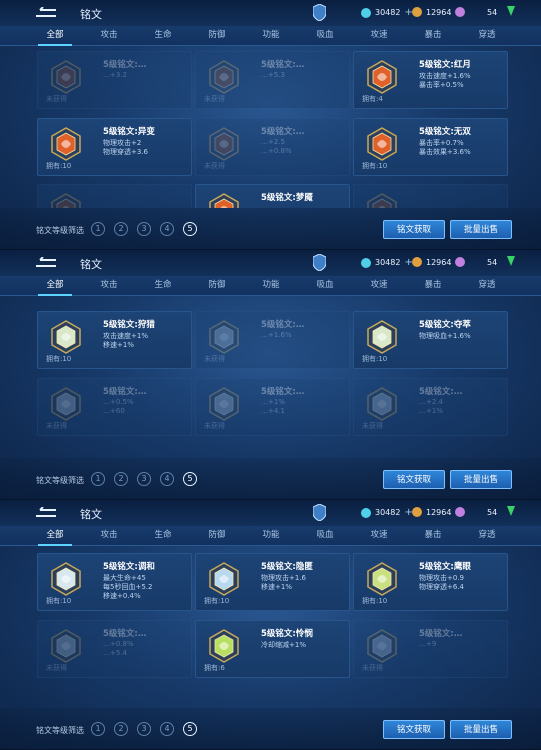 Image resolution: width=541 pixels, height=750 pixels. Describe the element at coordinates (272, 340) in the screenshot. I see `inscription-card: 5级铭文:… …+1.6% 未获得` at that location.